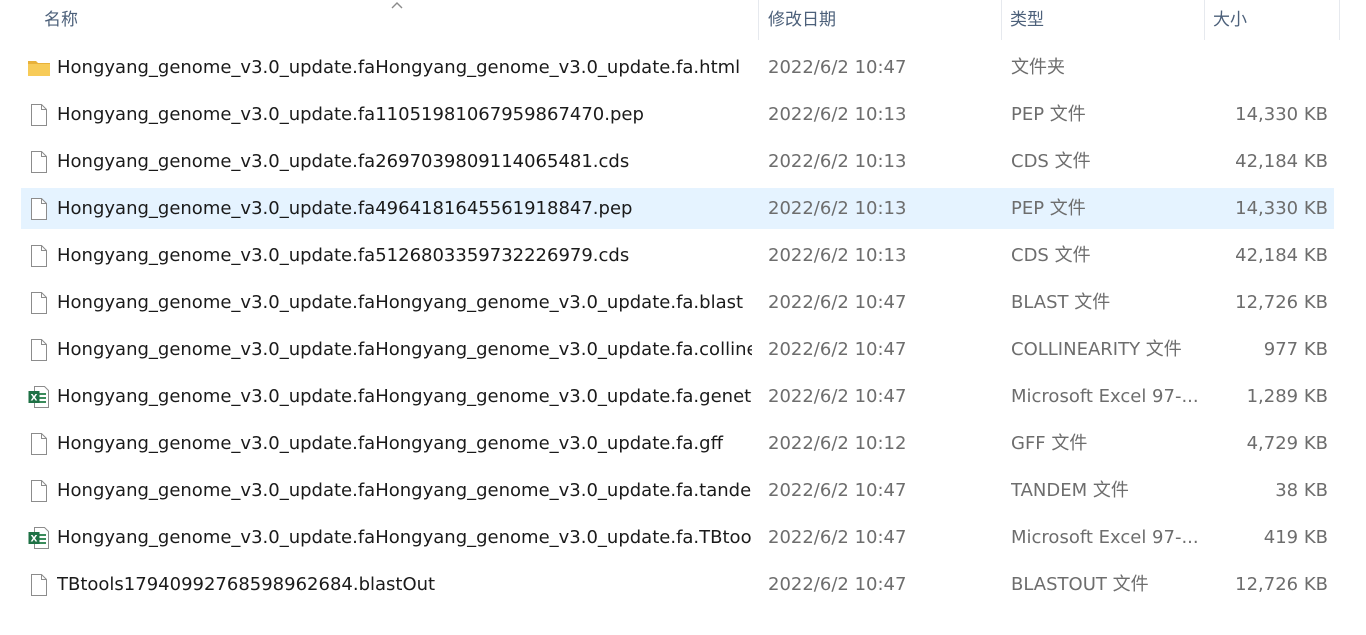  Describe the element at coordinates (246, 584) in the screenshot. I see `file-name: TBtools17940992768598962684.blastOut` at that location.